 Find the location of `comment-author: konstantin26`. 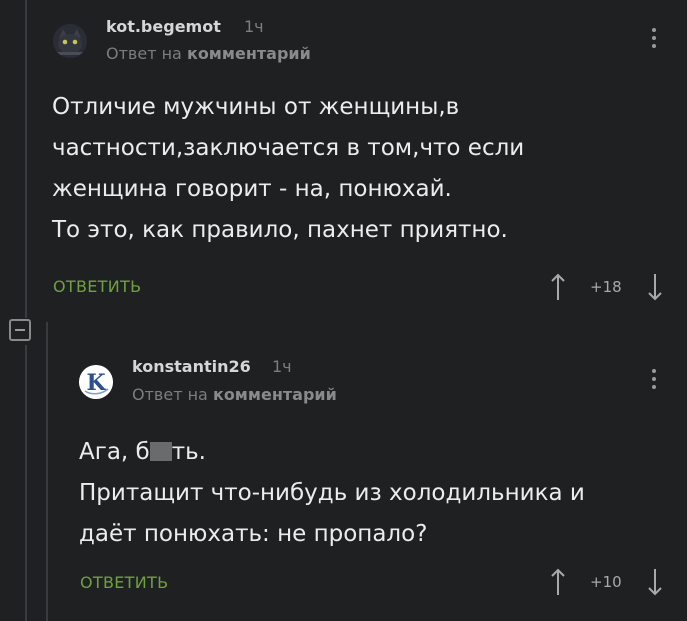

comment-author: konstantin26 is located at coordinates (191, 366).